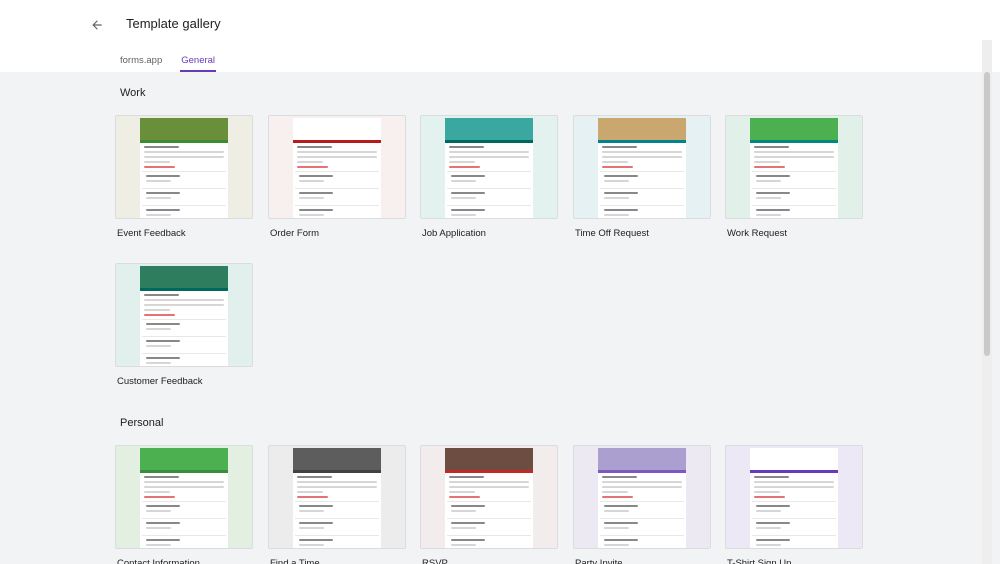  I want to click on template-label: RSVP, so click(435, 561).